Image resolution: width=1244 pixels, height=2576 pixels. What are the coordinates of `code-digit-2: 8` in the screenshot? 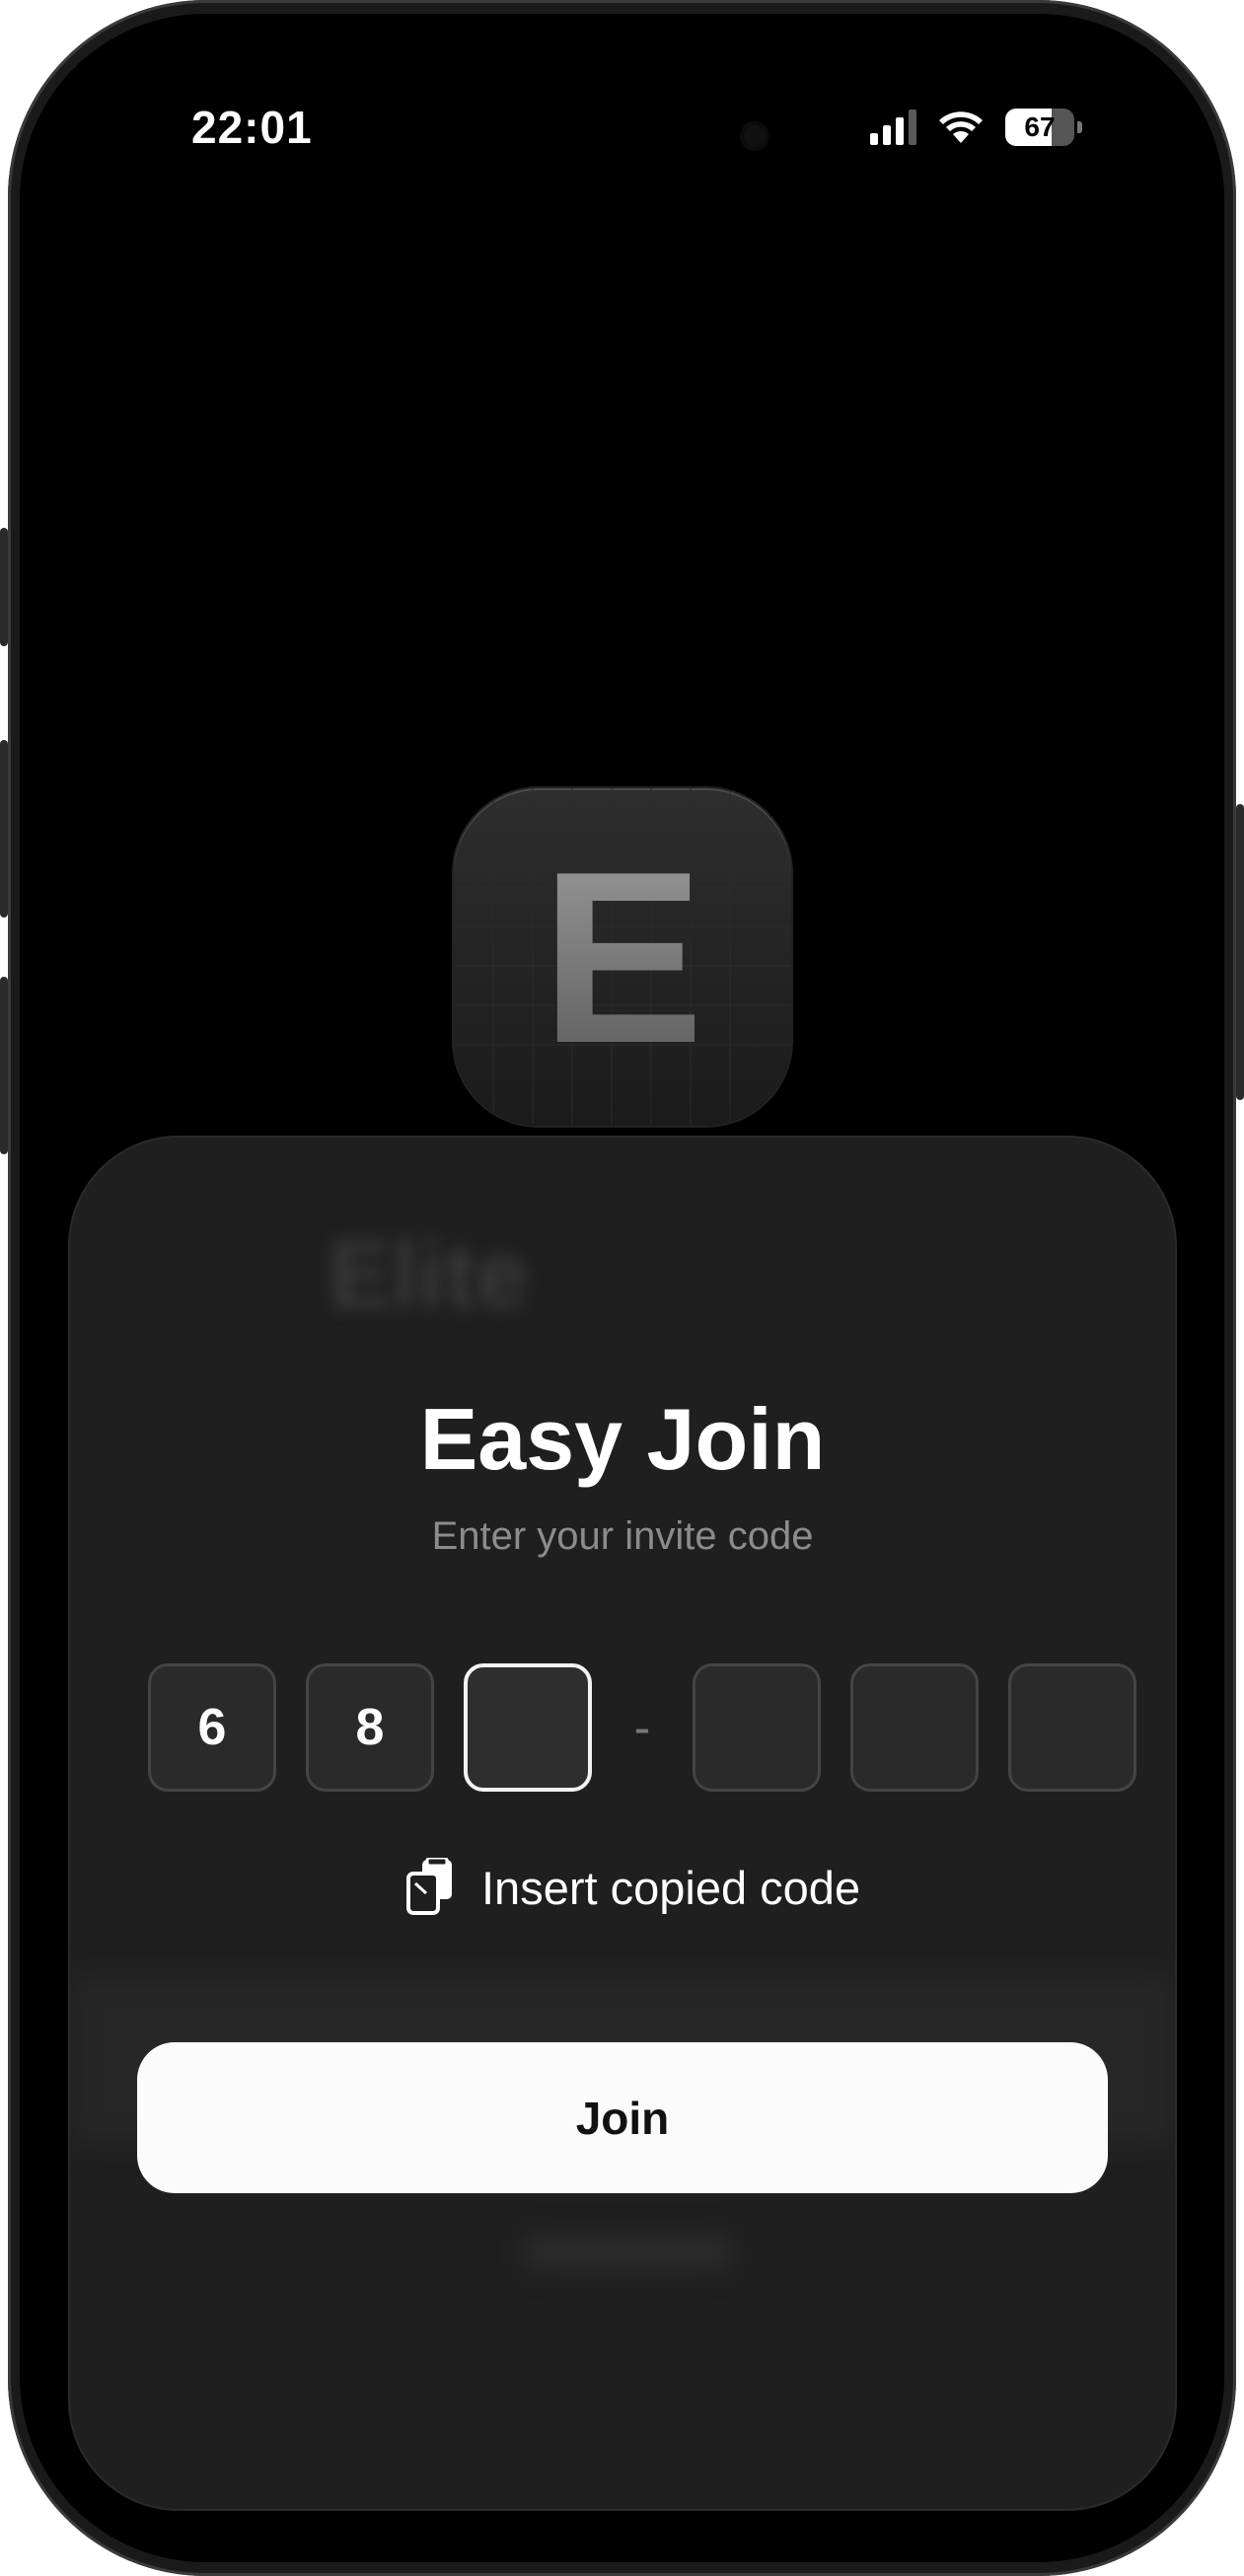 It's located at (370, 1727).